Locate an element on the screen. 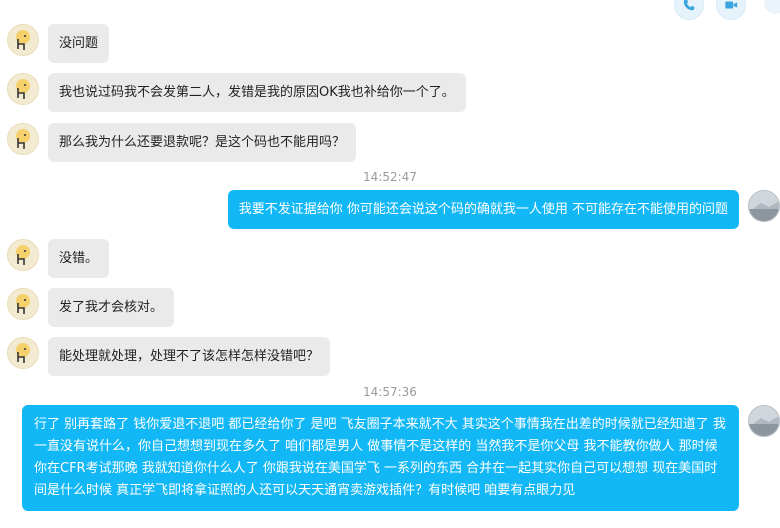 The image size is (780, 528). message-text: 我也说过码我不会发第二人，发错是我的原因OK我也补给你一个了。 is located at coordinates (257, 92).